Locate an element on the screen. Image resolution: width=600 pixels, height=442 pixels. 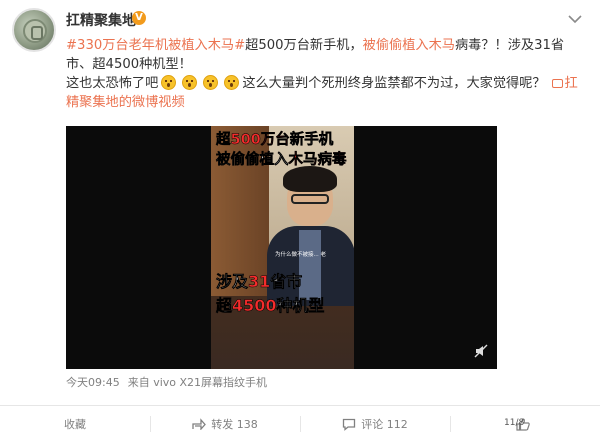
share-button: 转发 138 is located at coordinates (225, 424).